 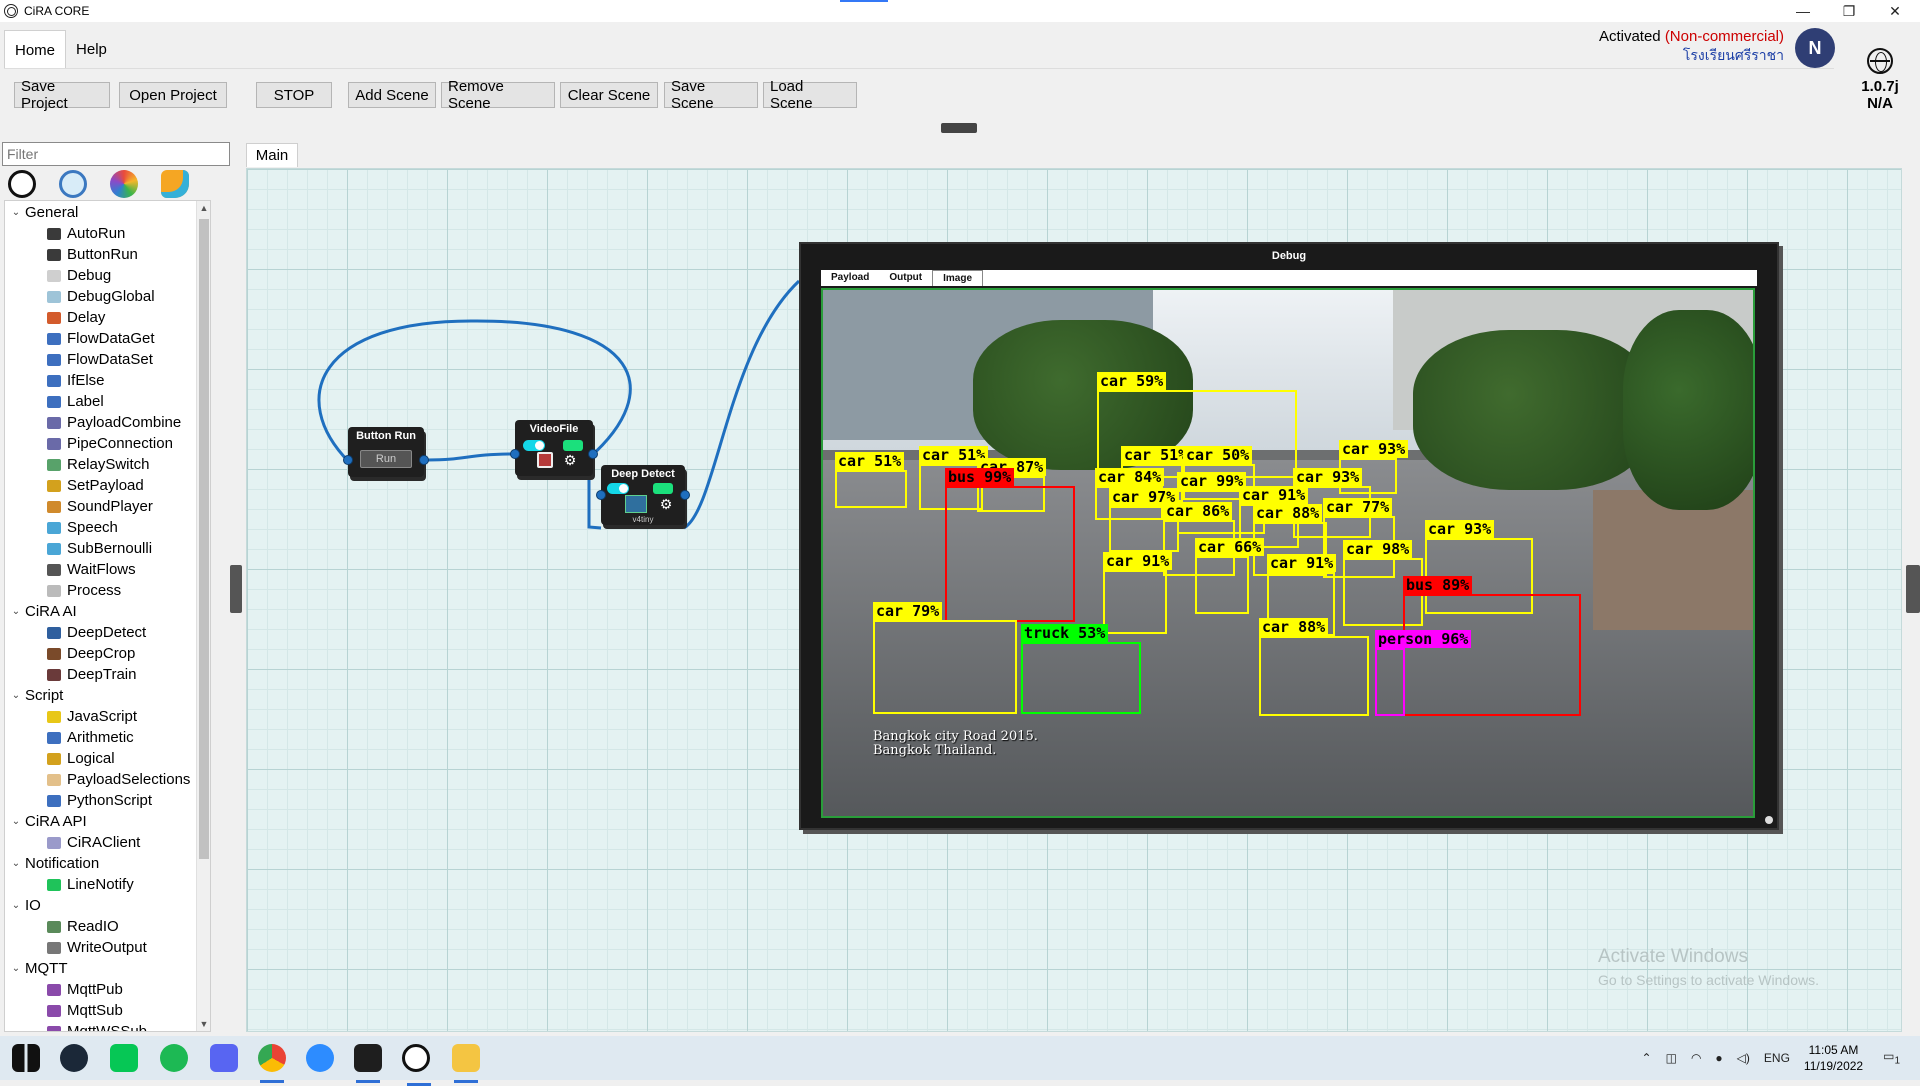 I want to click on node-video-file: VideoFile ⚙, so click(x=554, y=448).